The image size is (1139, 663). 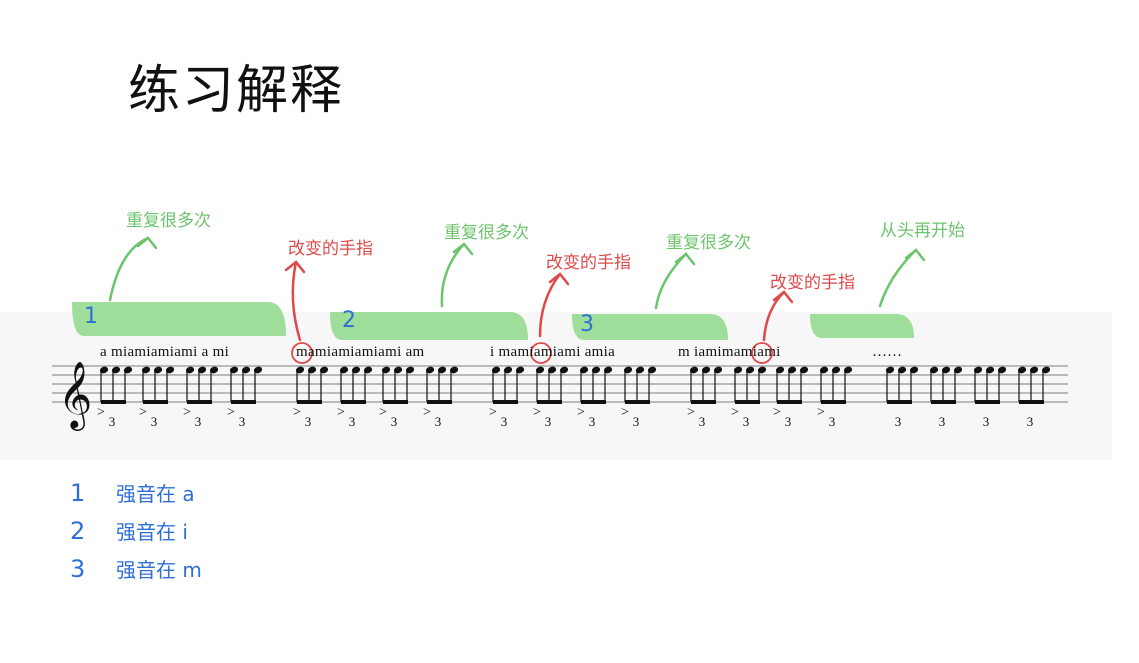 I want to click on legend-label: 强音在 m, so click(x=159, y=570).